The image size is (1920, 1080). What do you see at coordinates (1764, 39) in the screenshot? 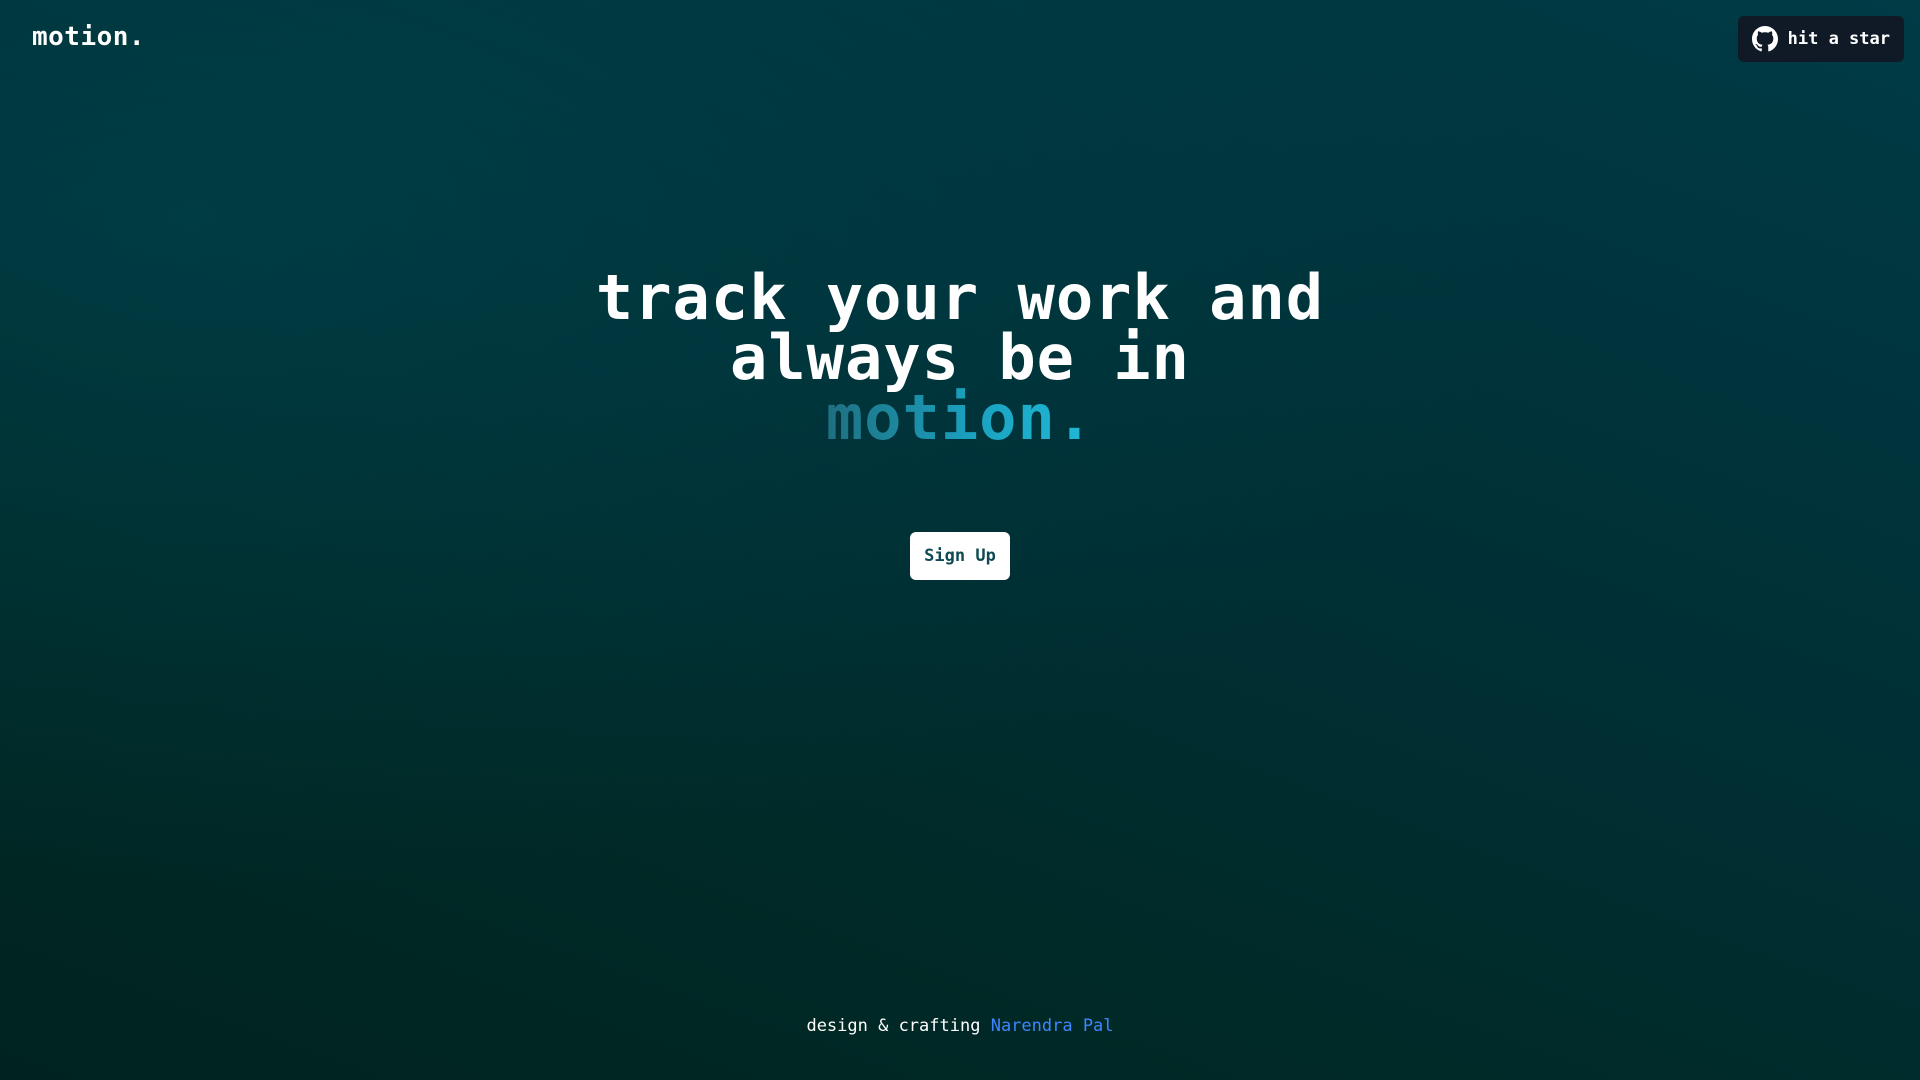
I see `github-icon` at bounding box center [1764, 39].